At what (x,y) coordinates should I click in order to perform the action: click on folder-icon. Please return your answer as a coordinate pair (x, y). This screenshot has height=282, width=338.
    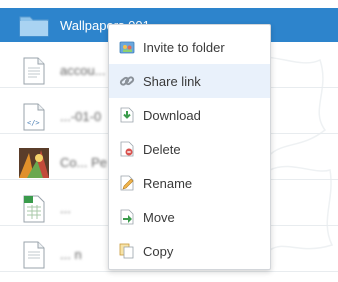
    Looking at the image, I should click on (34, 25).